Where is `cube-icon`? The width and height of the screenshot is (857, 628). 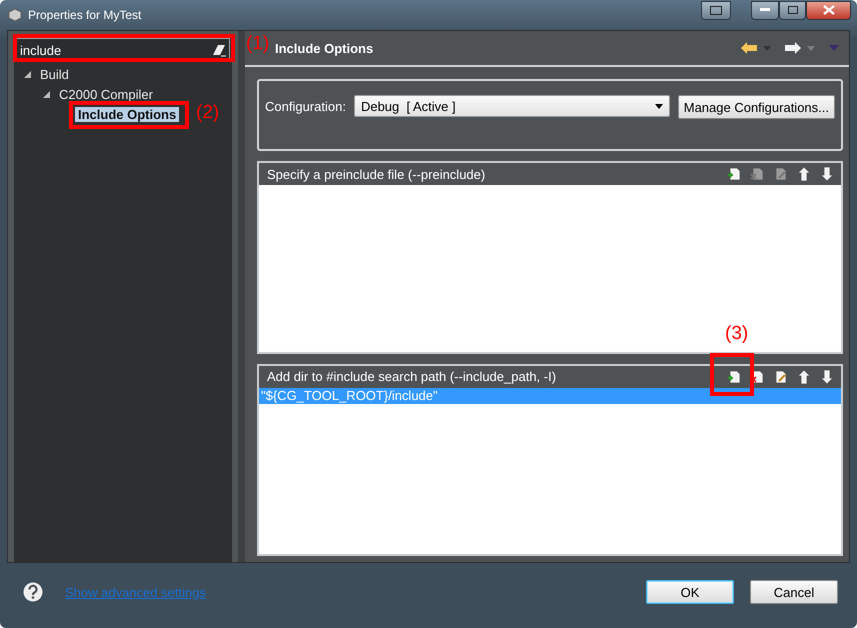
cube-icon is located at coordinates (15, 15).